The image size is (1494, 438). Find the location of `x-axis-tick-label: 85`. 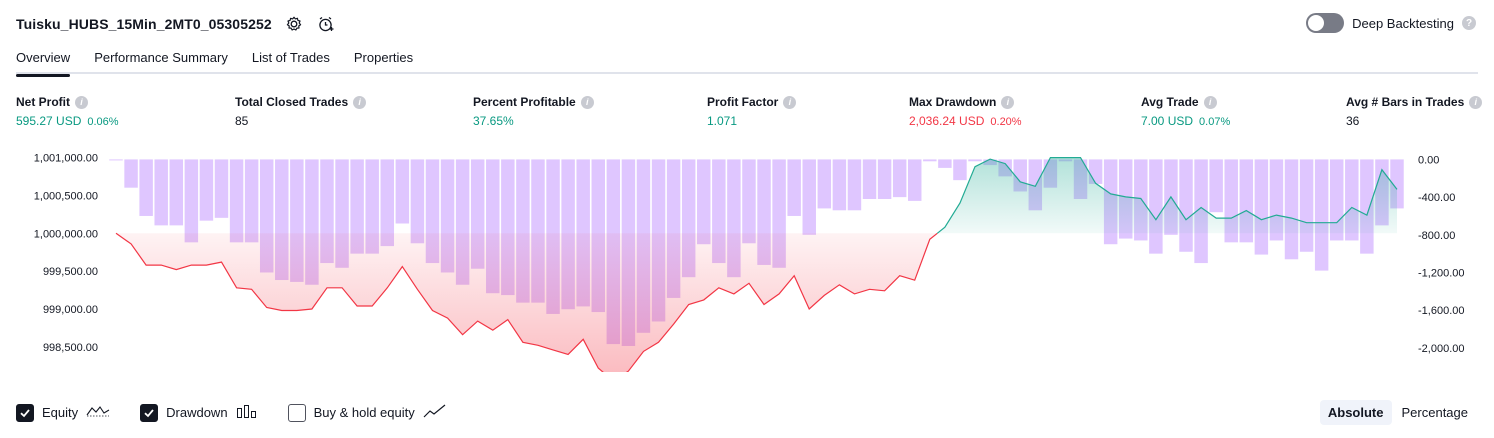

x-axis-tick-label: 85 is located at coordinates (1382, 371).